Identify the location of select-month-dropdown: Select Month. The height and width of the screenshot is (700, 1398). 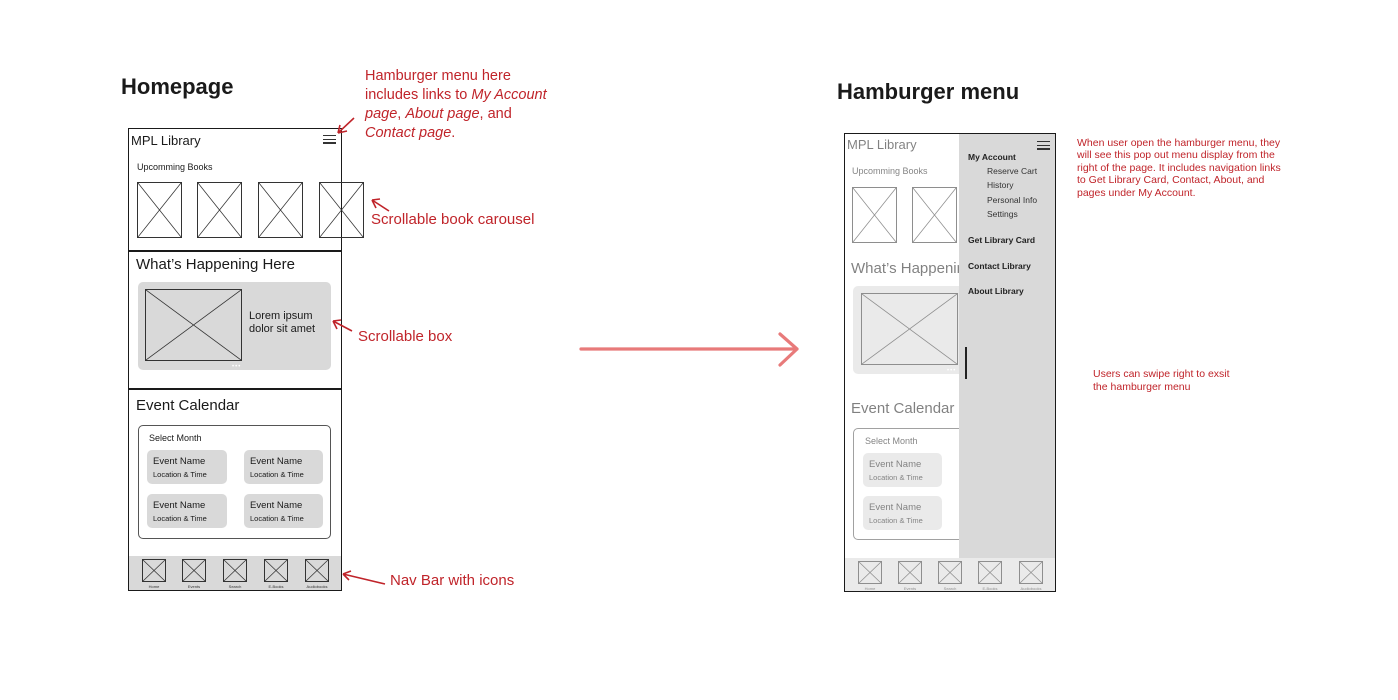
(891, 441).